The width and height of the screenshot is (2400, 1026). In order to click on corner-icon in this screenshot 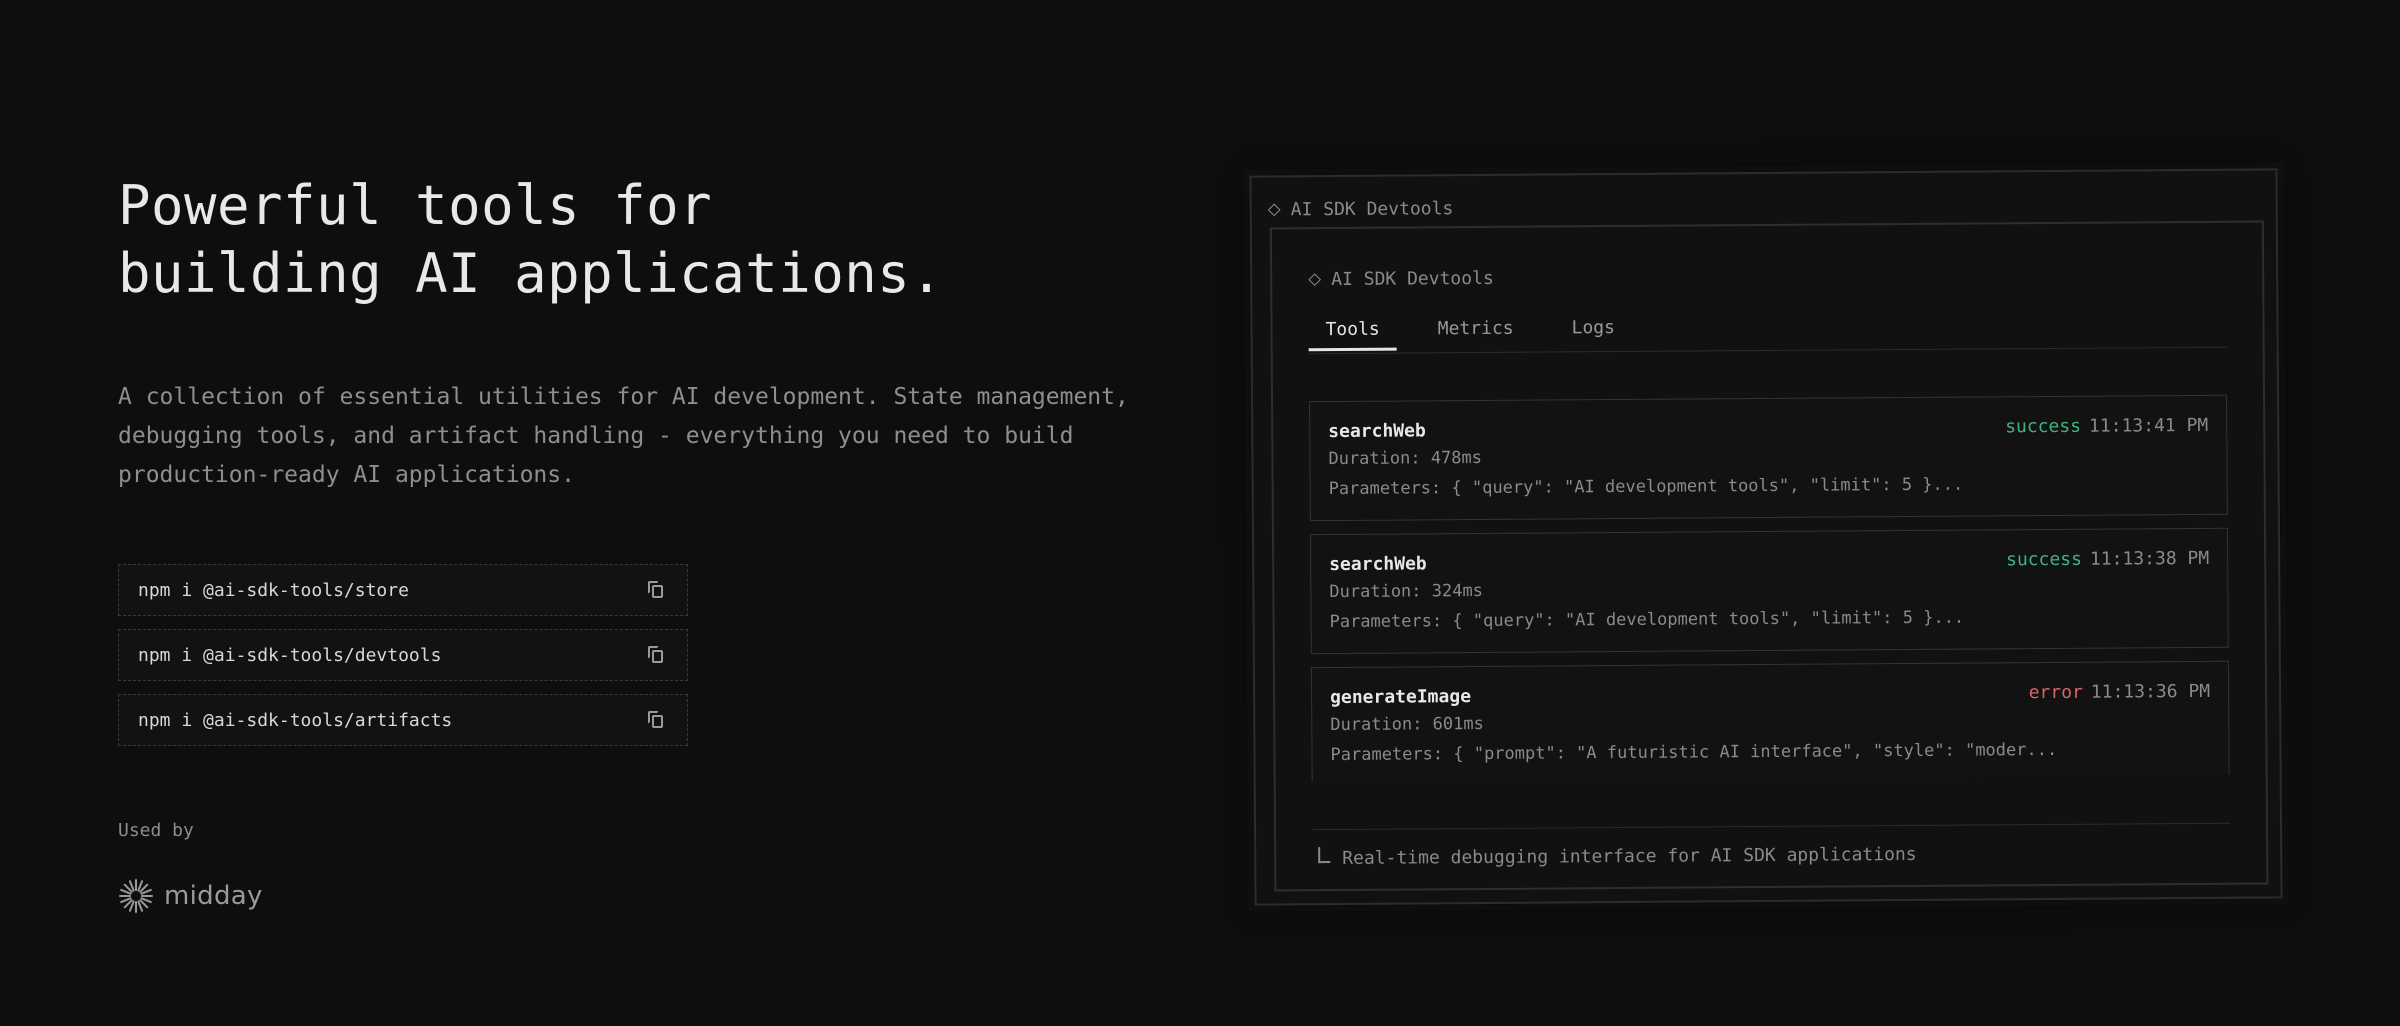, I will do `click(1324, 855)`.